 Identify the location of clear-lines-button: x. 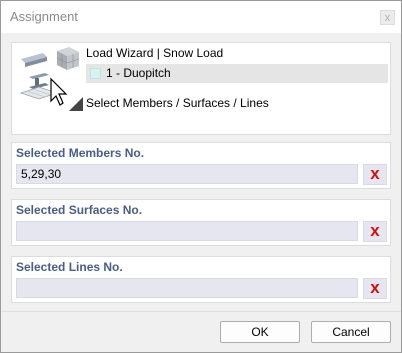
(375, 288).